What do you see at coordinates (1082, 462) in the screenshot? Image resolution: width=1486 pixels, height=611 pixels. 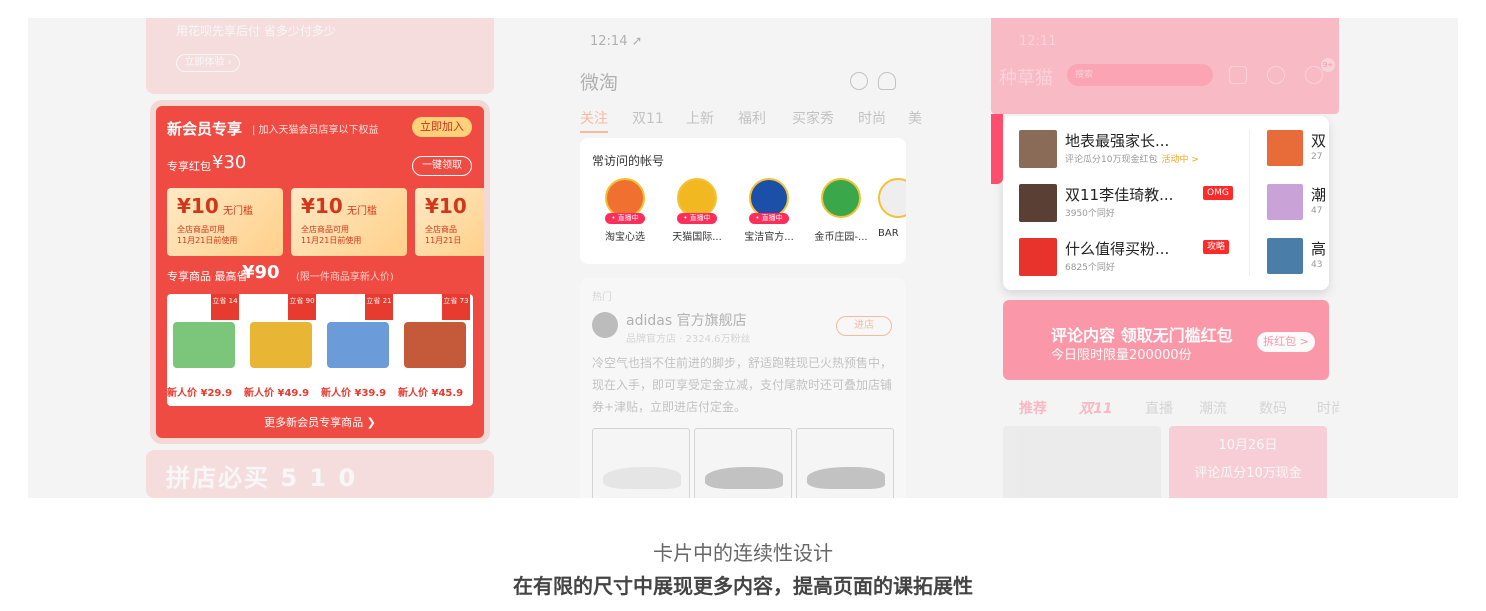 I see `feed-tile` at bounding box center [1082, 462].